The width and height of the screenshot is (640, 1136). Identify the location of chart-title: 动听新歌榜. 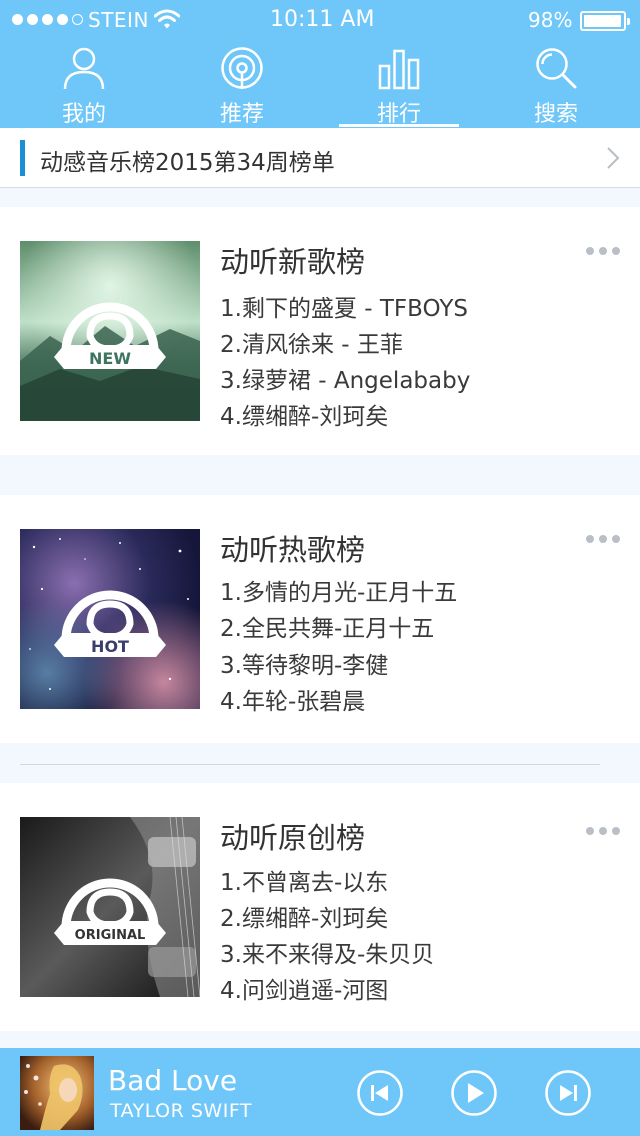
(293, 262).